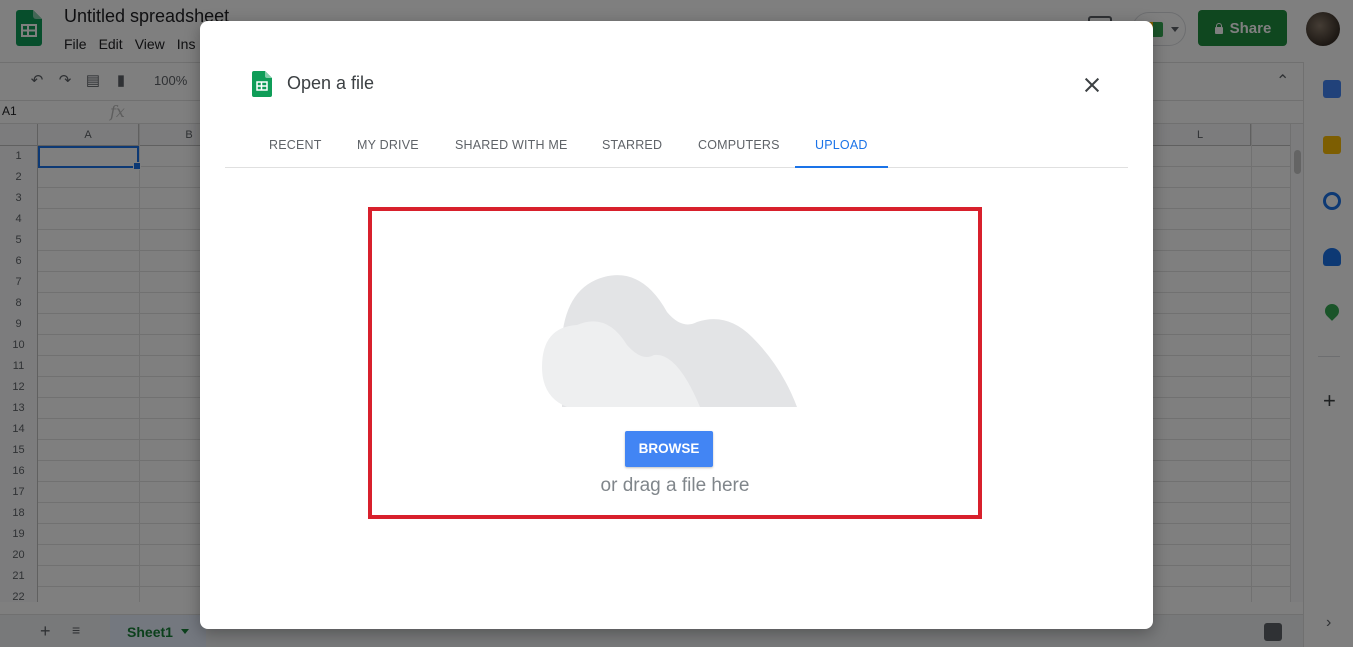  What do you see at coordinates (669, 449) in the screenshot?
I see `browse-button: BROWSE` at bounding box center [669, 449].